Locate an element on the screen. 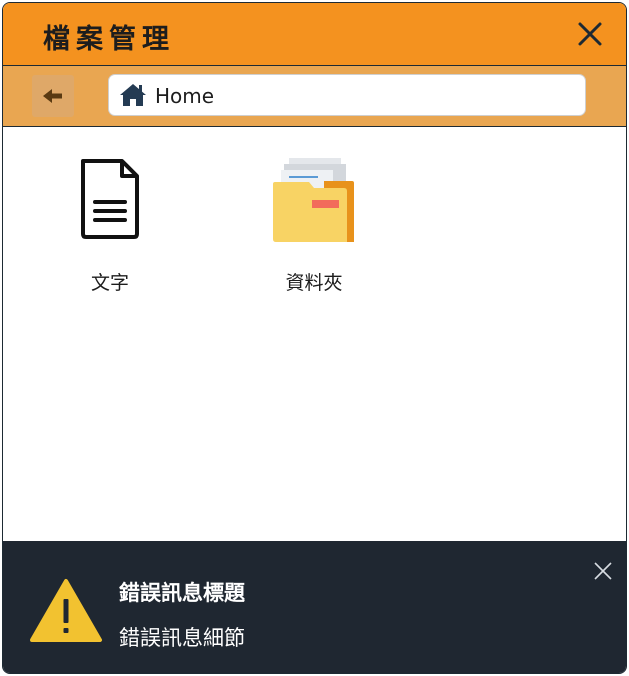 The image size is (629, 676). folder-icon is located at coordinates (313, 200).